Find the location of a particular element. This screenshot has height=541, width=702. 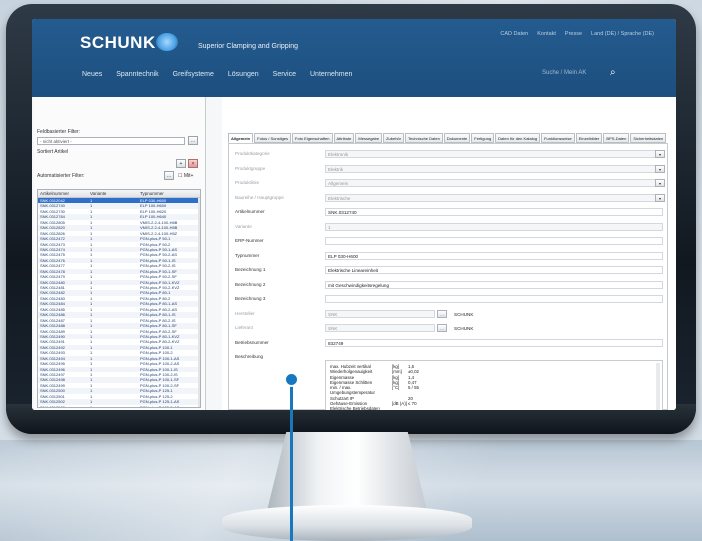

form-field: 1 is located at coordinates (494, 226).